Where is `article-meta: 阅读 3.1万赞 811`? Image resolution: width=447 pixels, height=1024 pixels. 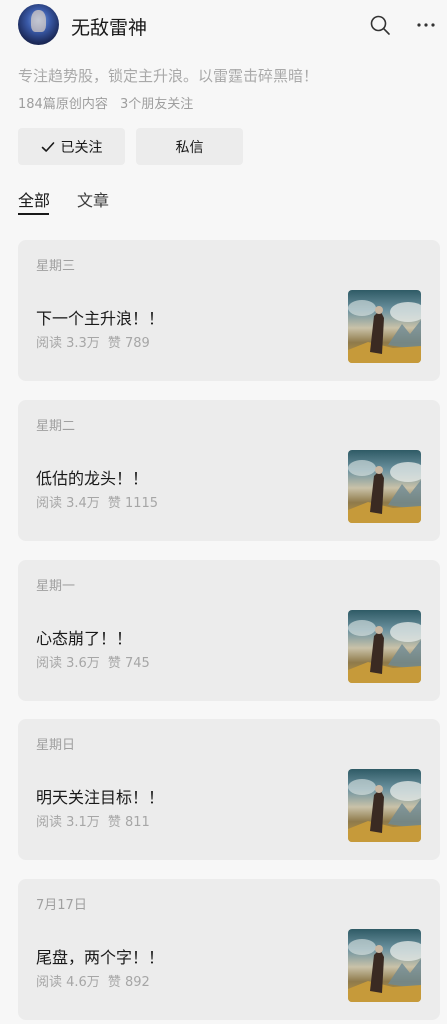 article-meta: 阅读 3.1万赞 811 is located at coordinates (93, 820).